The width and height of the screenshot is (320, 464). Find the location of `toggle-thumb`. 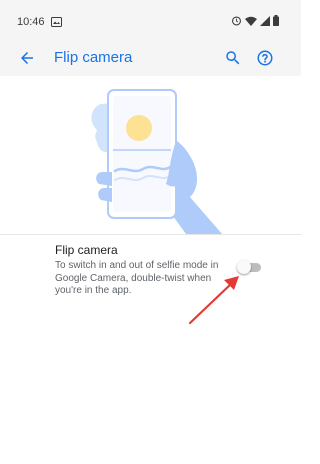

toggle-thumb is located at coordinates (244, 267).